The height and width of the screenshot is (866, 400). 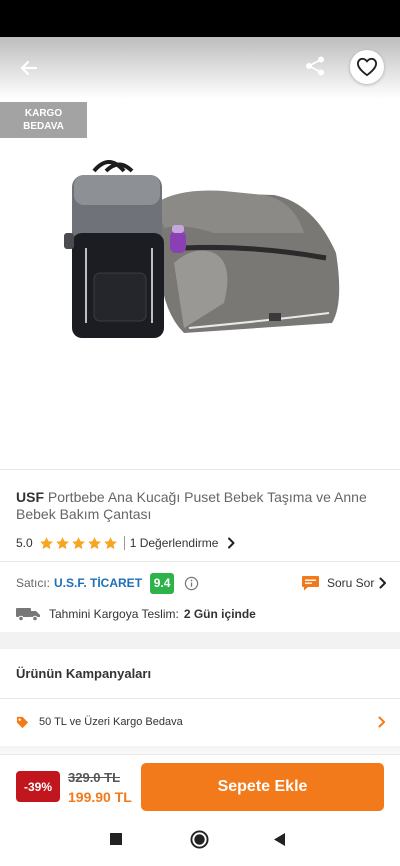 What do you see at coordinates (200, 18) in the screenshot?
I see `status-bar` at bounding box center [200, 18].